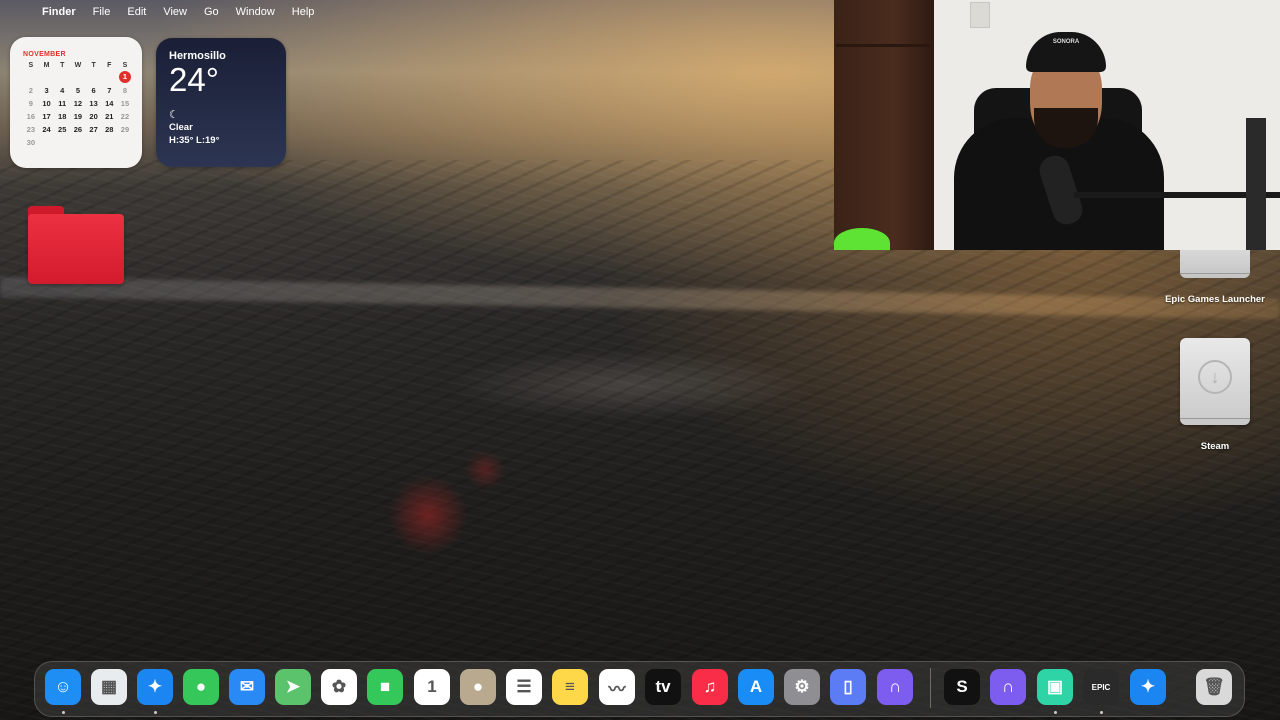 The width and height of the screenshot is (1280, 720). Describe the element at coordinates (710, 687) in the screenshot. I see `music-icon: ♫` at that location.